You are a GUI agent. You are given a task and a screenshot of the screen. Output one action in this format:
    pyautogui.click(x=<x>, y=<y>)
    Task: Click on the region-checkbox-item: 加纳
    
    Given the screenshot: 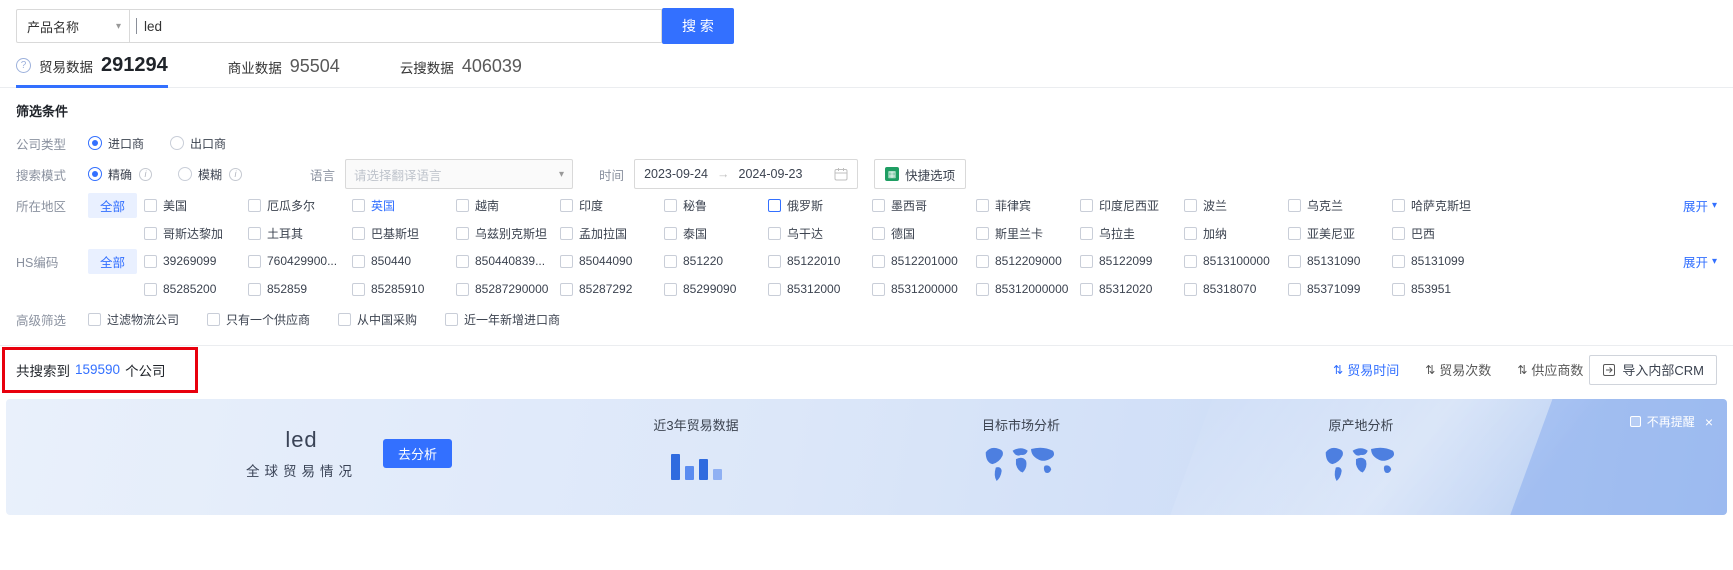 What is the action you would take?
    pyautogui.click(x=1236, y=233)
    